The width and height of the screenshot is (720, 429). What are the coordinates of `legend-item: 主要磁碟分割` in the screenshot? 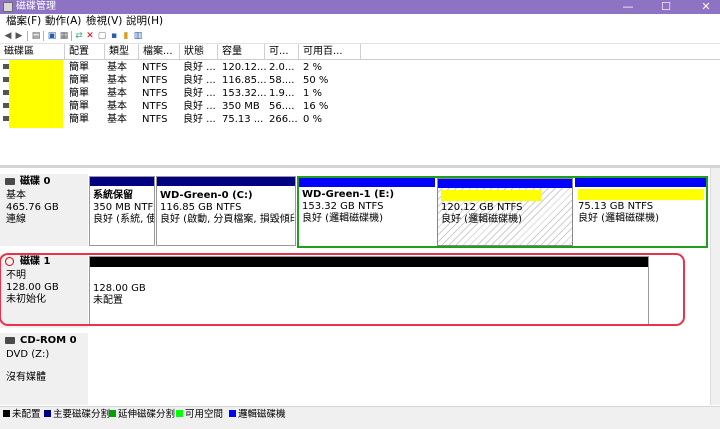 It's located at (77, 414).